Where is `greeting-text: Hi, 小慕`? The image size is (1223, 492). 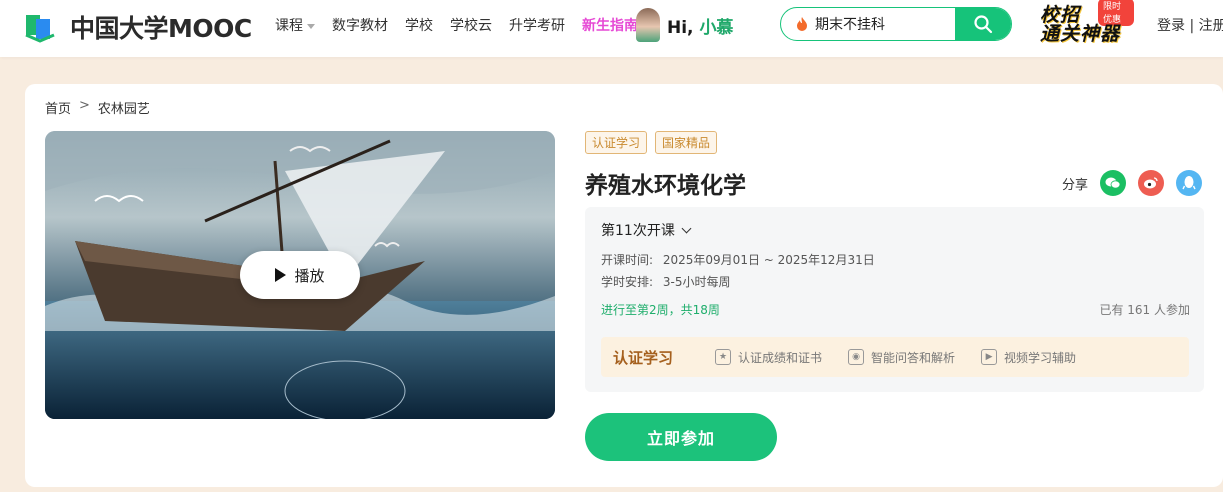 greeting-text: Hi, 小慕 is located at coordinates (700, 25).